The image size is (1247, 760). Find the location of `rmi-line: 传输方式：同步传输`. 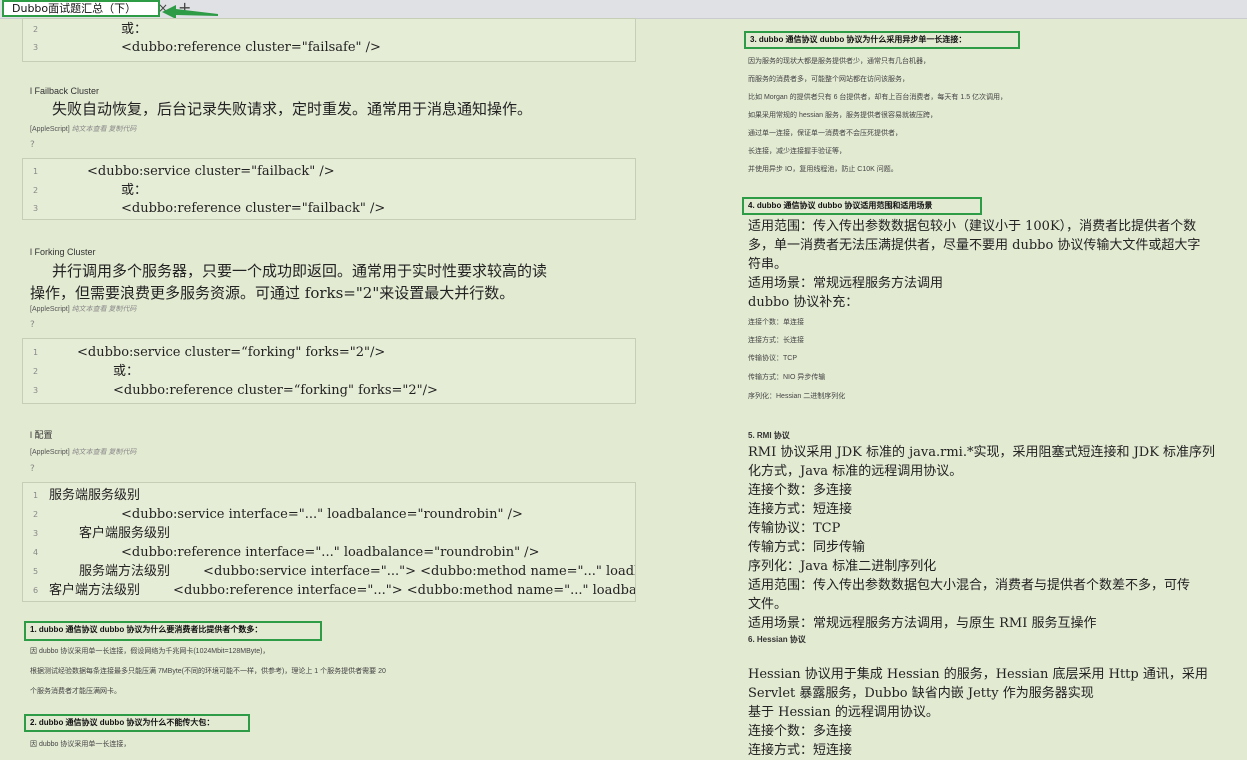

rmi-line: 传输方式：同步传输 is located at coordinates (807, 547).